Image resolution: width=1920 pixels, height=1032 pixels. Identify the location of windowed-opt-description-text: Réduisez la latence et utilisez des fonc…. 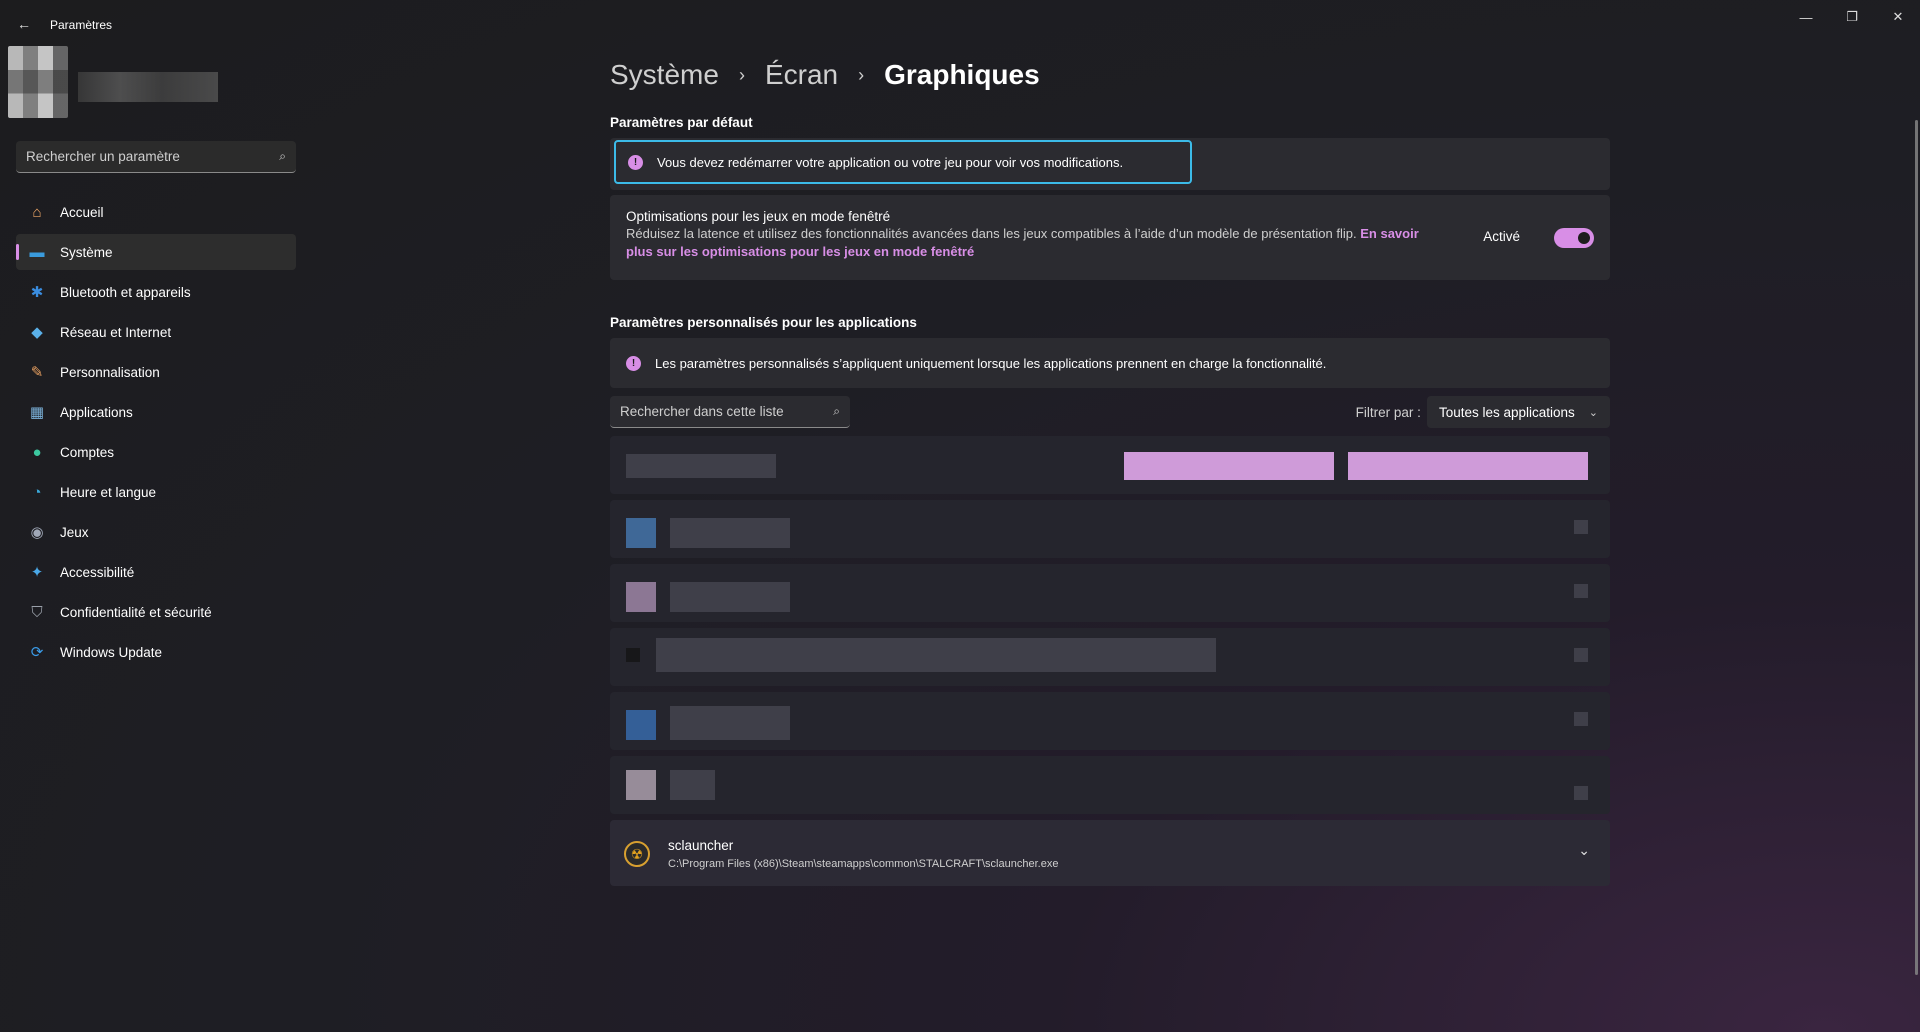
(991, 233).